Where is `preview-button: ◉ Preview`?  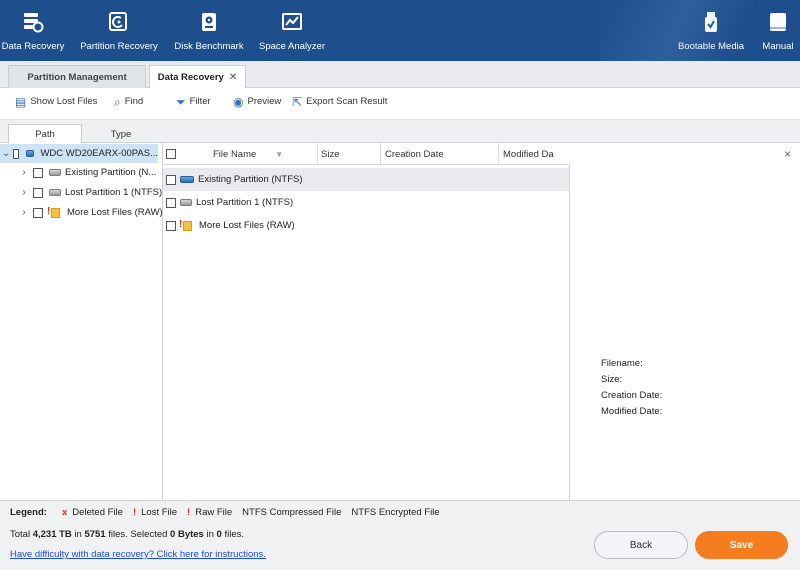 preview-button: ◉ Preview is located at coordinates (257, 101).